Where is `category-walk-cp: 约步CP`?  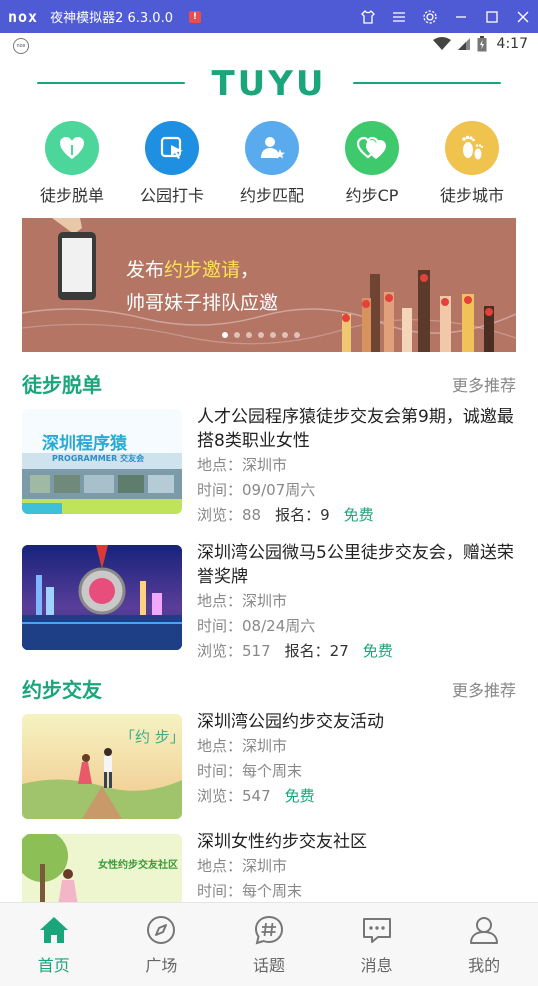
category-walk-cp: 约步CP is located at coordinates (372, 164).